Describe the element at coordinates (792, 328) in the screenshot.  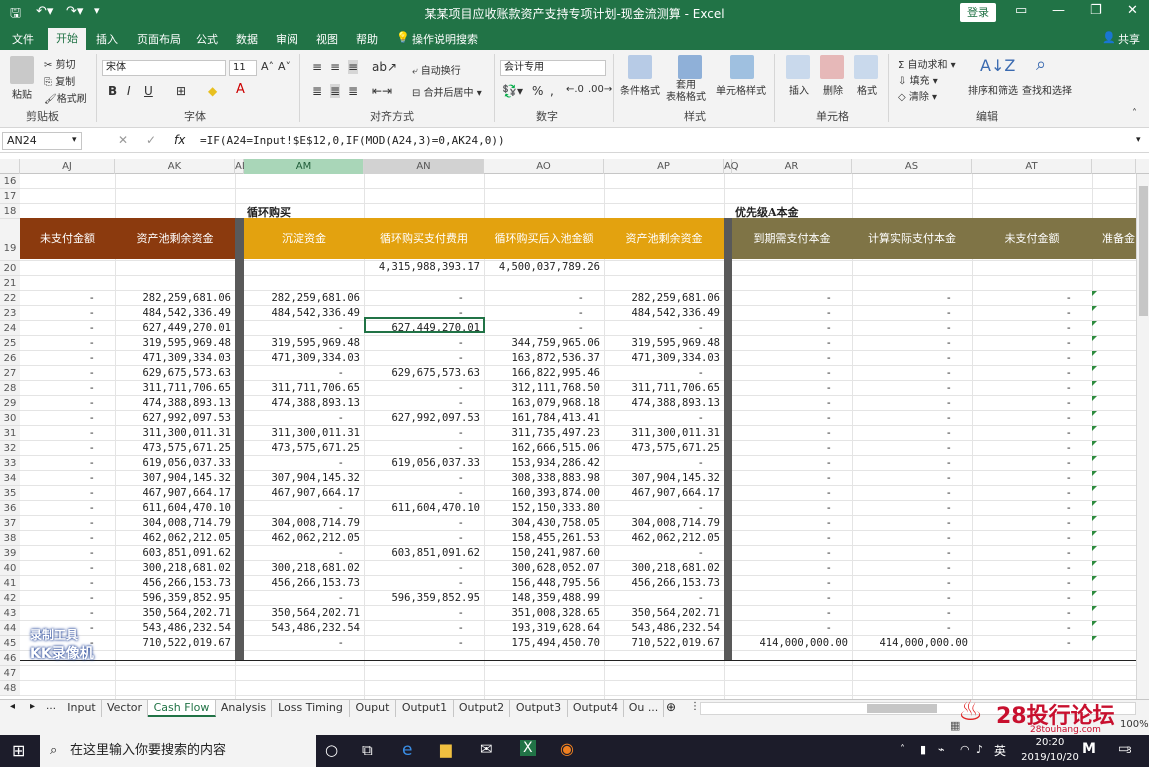
I see `cell-ar24: -` at that location.